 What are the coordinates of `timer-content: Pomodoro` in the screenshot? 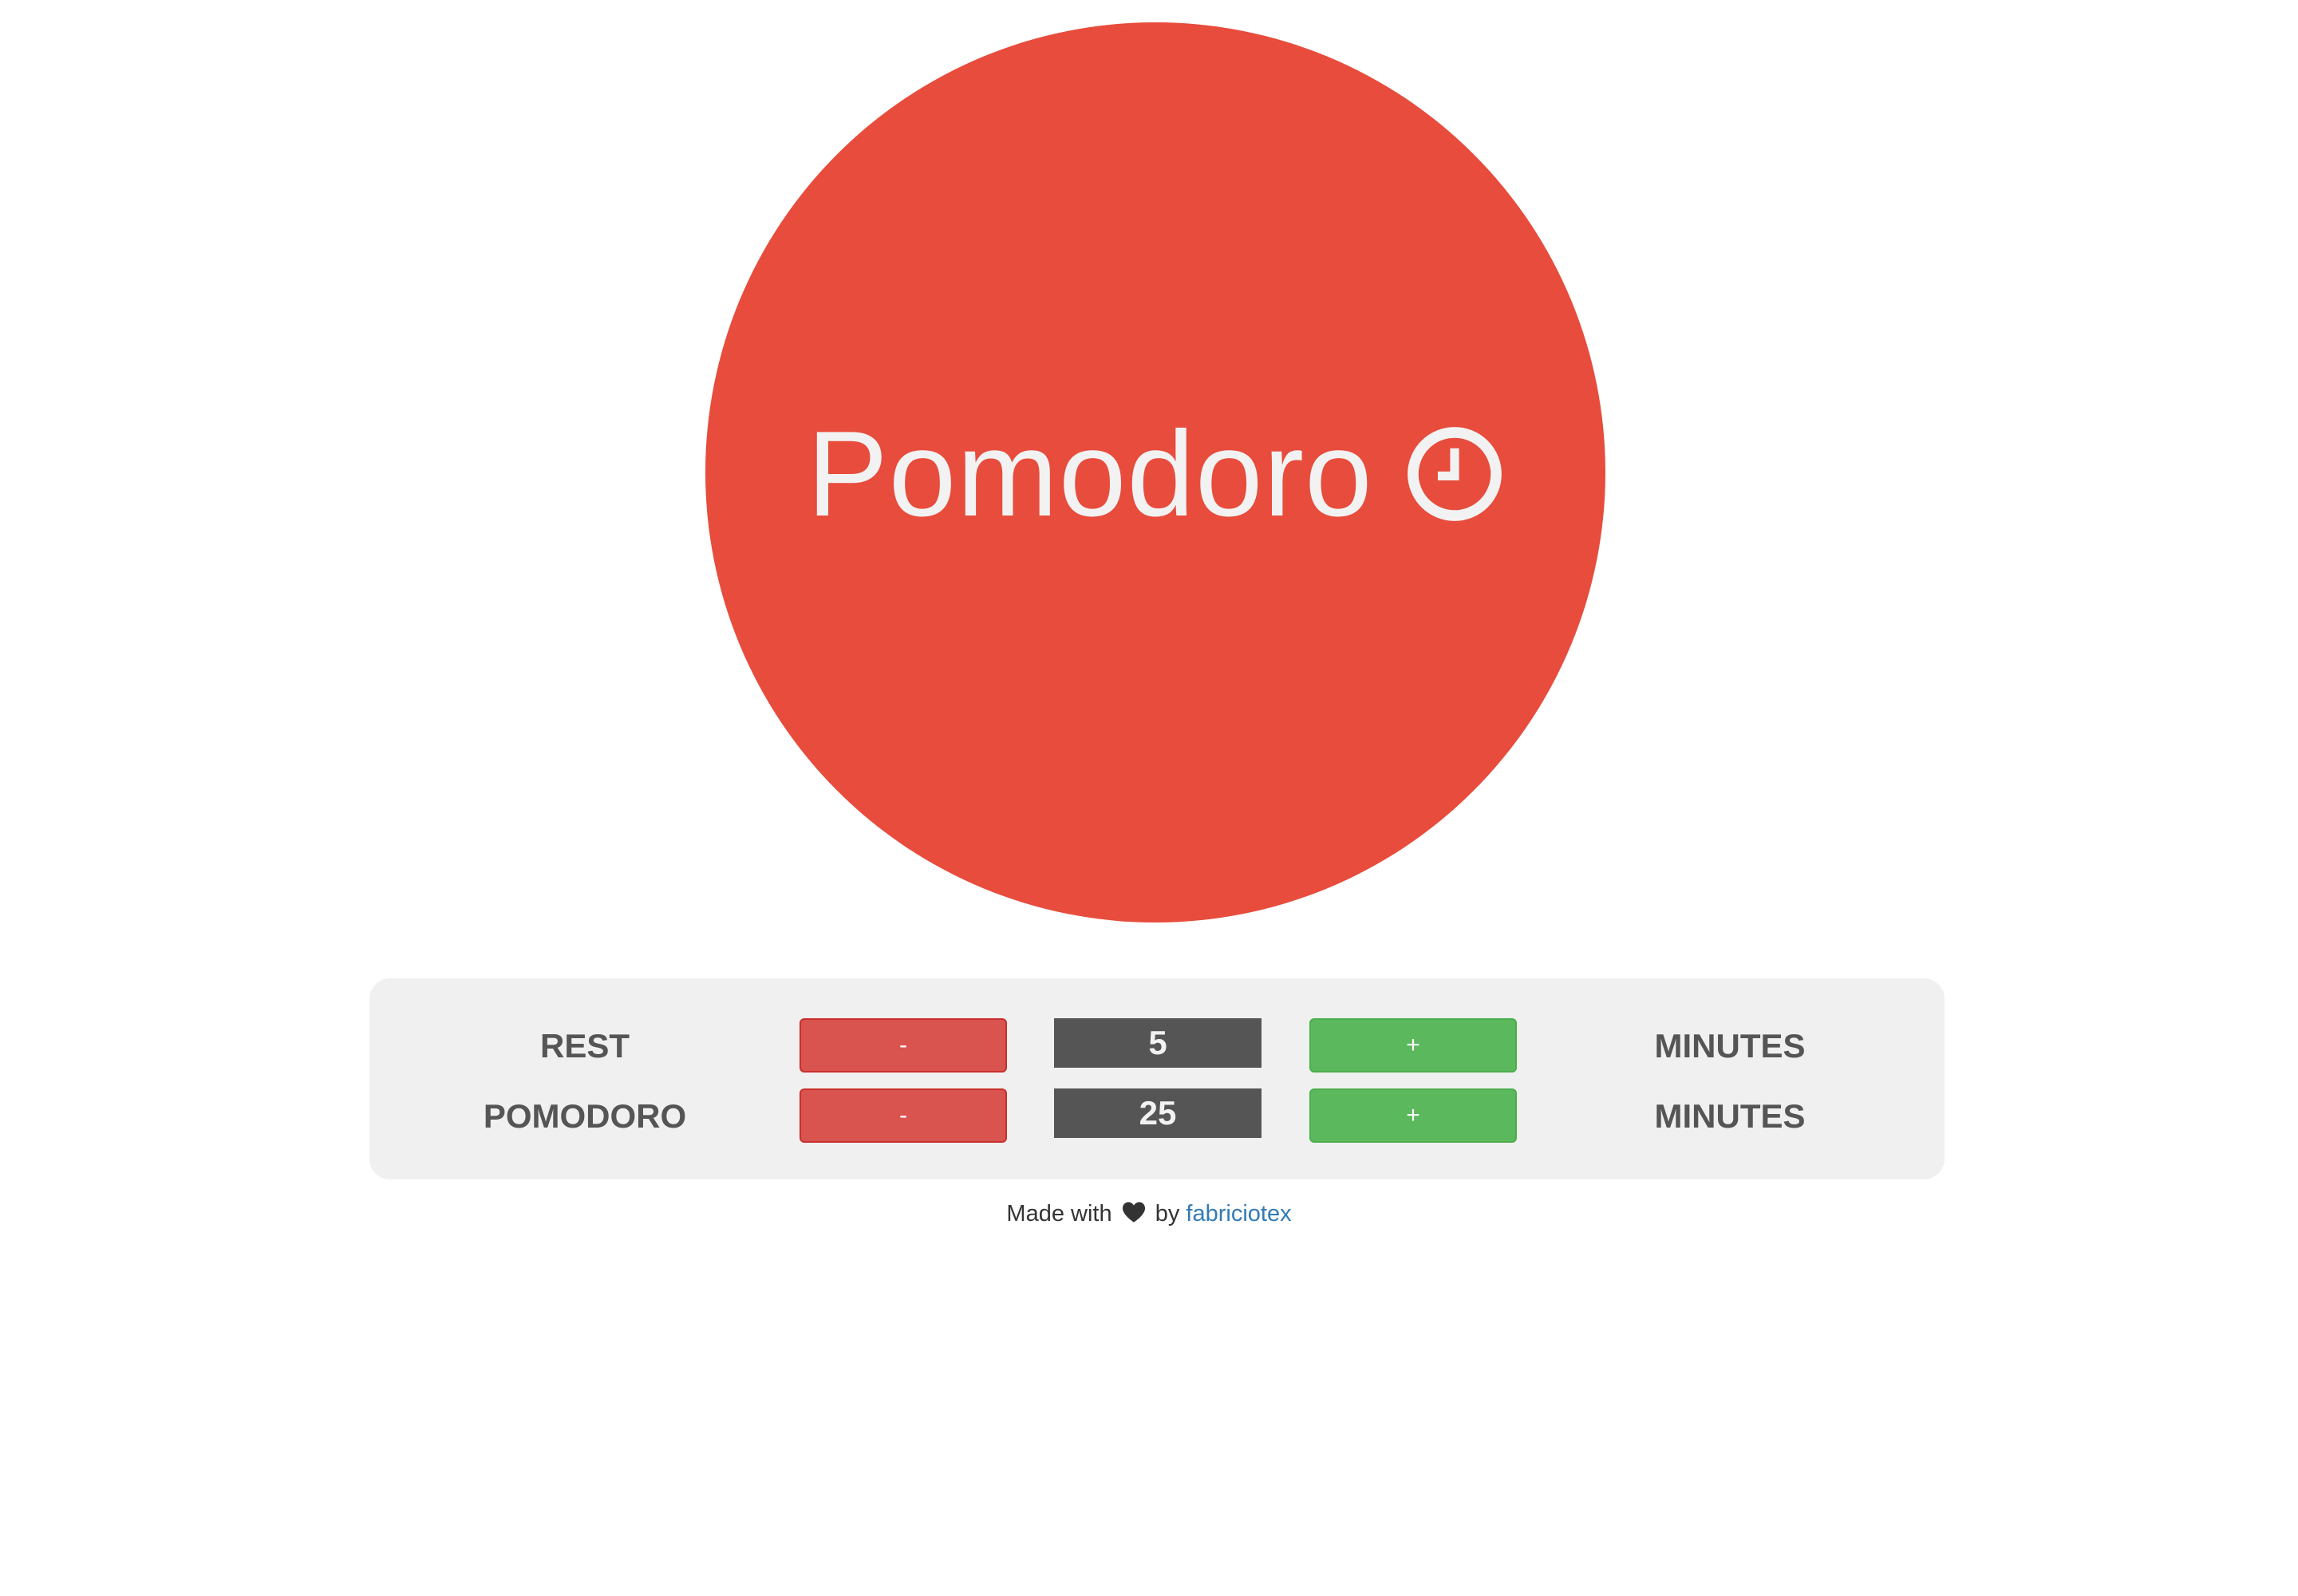 It's located at (1155, 474).